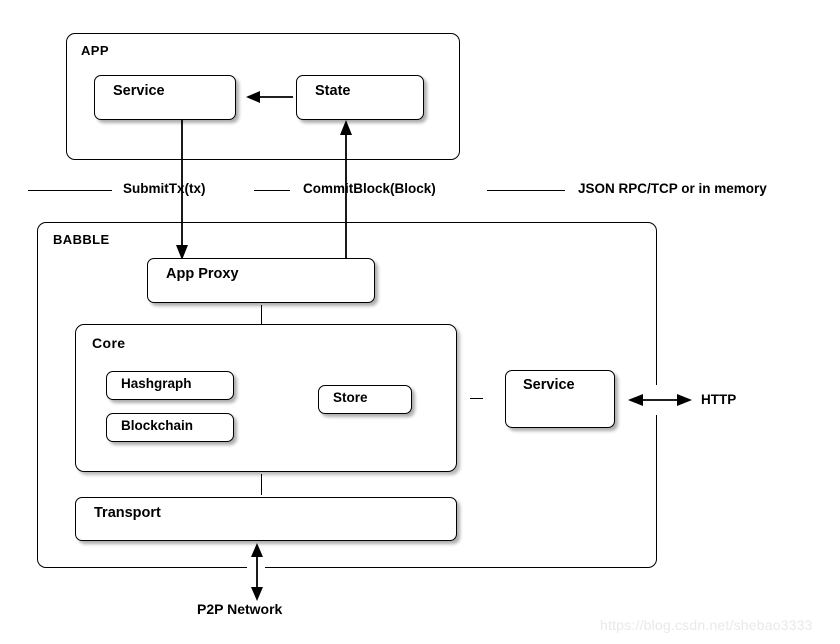  Describe the element at coordinates (127, 513) in the screenshot. I see `node-transport-label: Transport` at that location.